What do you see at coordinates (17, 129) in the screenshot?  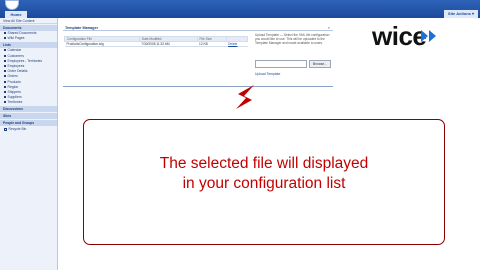 I see `recycle-bin-label: Recycle Bin` at bounding box center [17, 129].